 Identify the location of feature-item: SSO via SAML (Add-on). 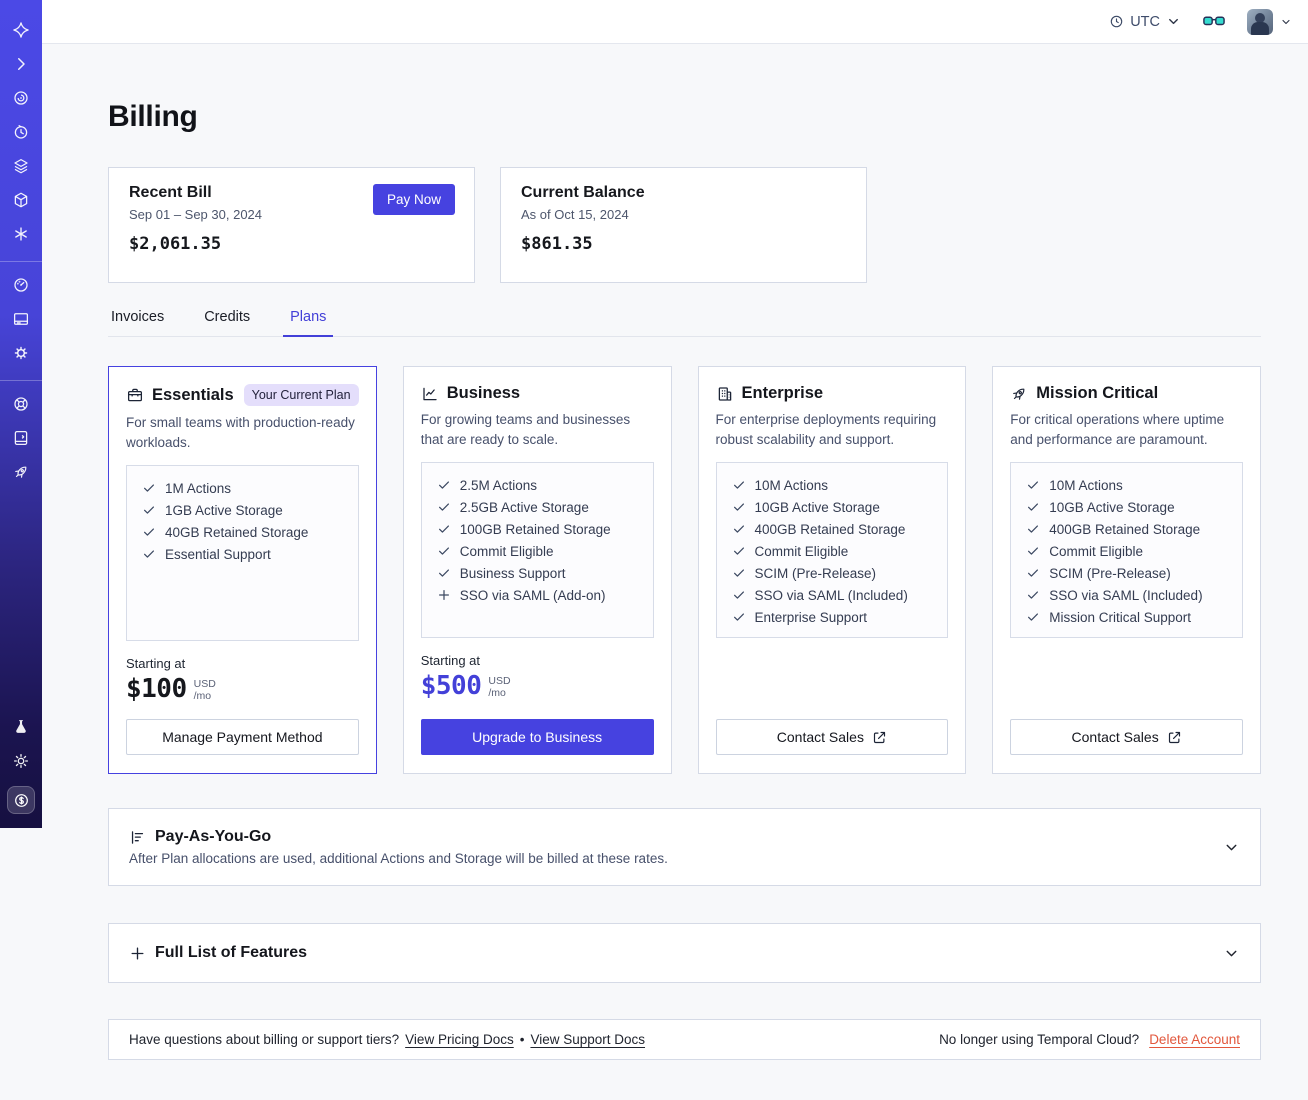
(540, 595).